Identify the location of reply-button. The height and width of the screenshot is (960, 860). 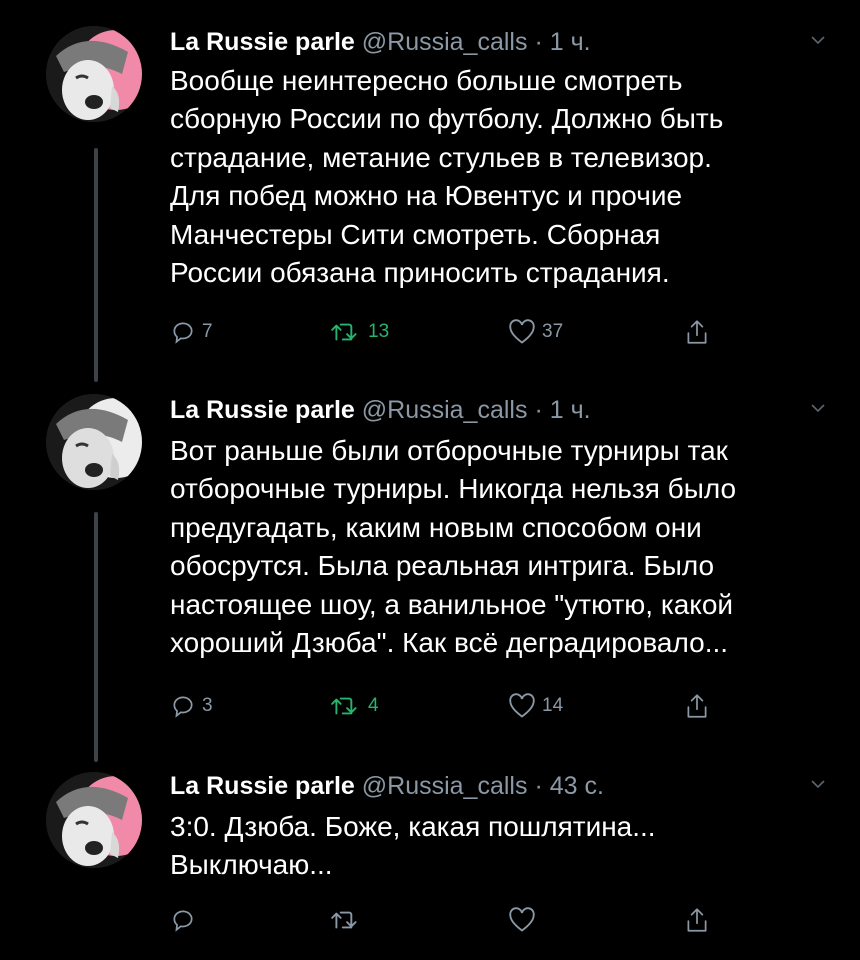
(186, 920).